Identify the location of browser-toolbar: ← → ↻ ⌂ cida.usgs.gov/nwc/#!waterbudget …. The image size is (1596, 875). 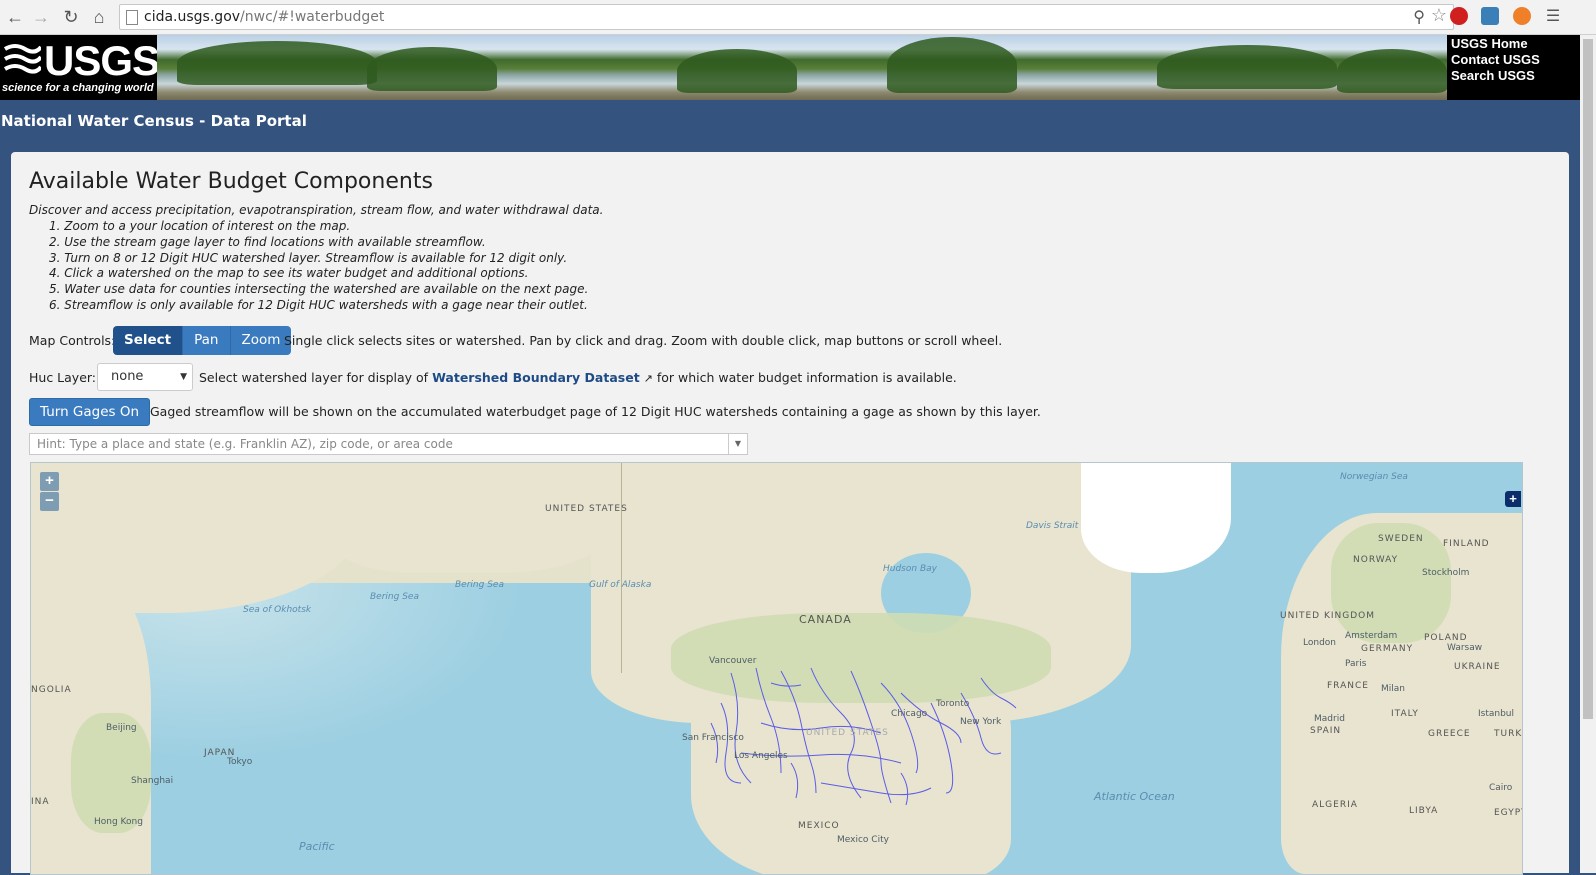
(798, 17).